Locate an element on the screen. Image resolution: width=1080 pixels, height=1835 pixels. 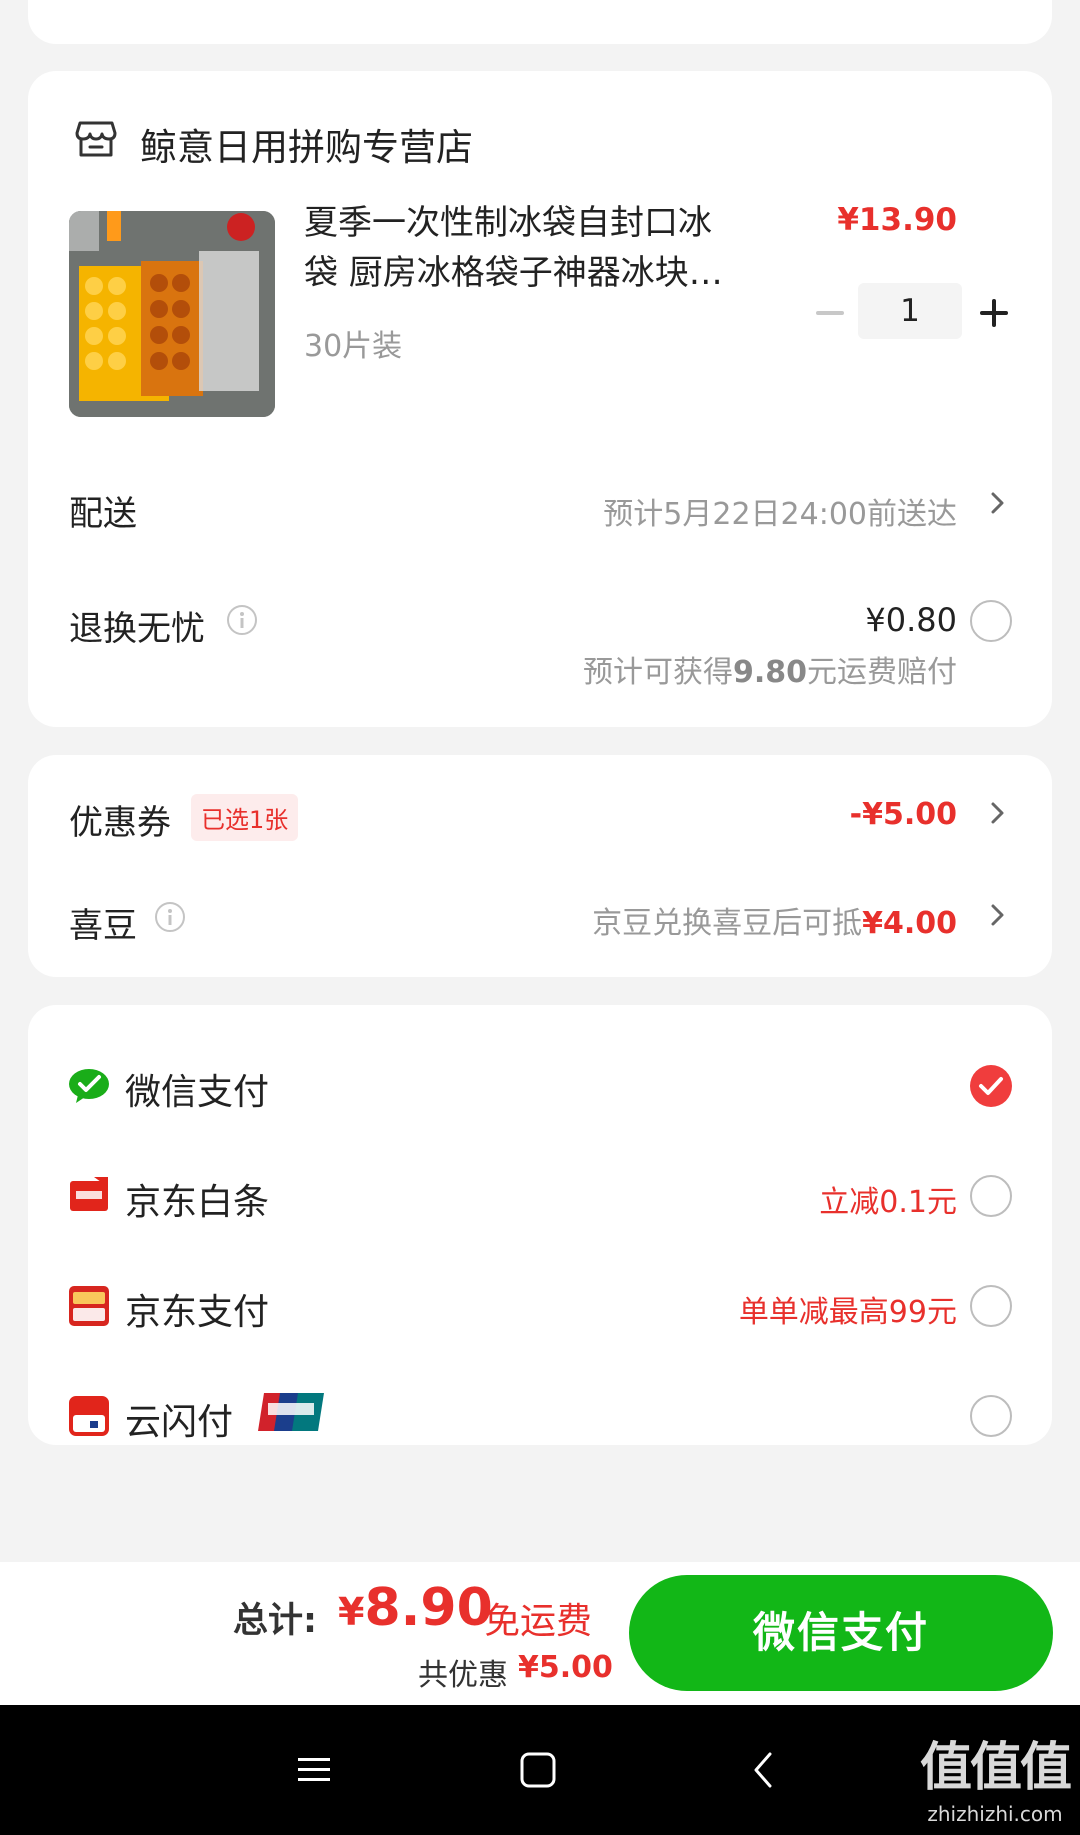
discount-card: 优惠券 已选1张 -¥5.00 喜豆 京豆兑换喜豆后可抵¥4.00 is located at coordinates (540, 866).